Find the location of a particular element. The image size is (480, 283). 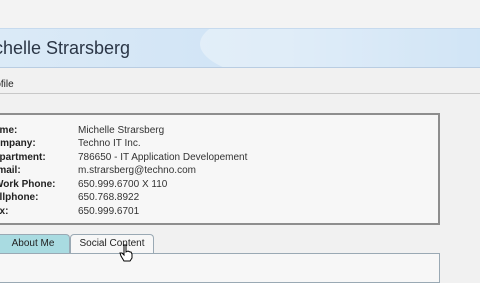

profile-header: ichelle Strarsberg is located at coordinates (240, 48).